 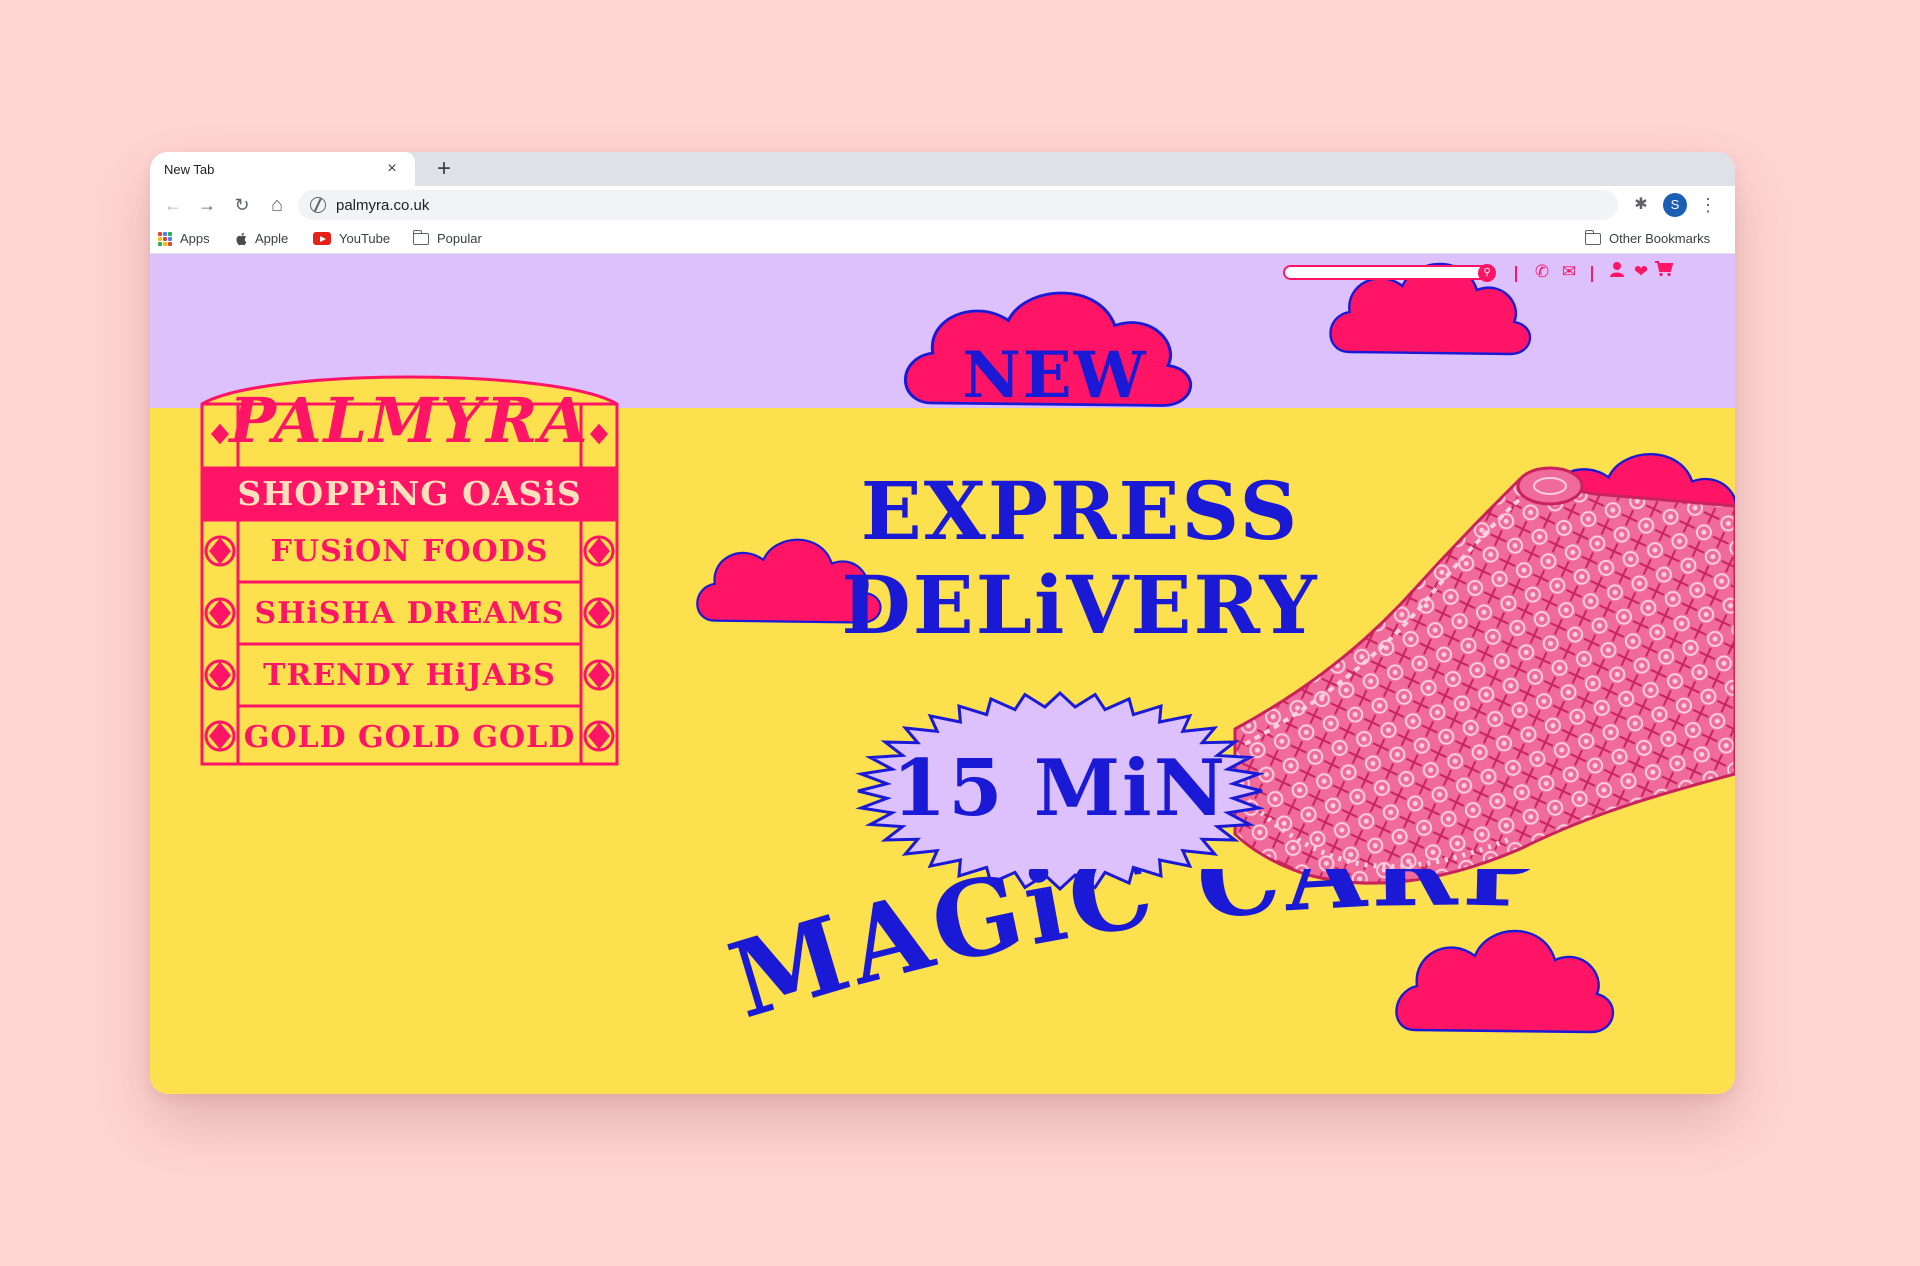 I want to click on mail-icon: ✉, so click(x=1569, y=272).